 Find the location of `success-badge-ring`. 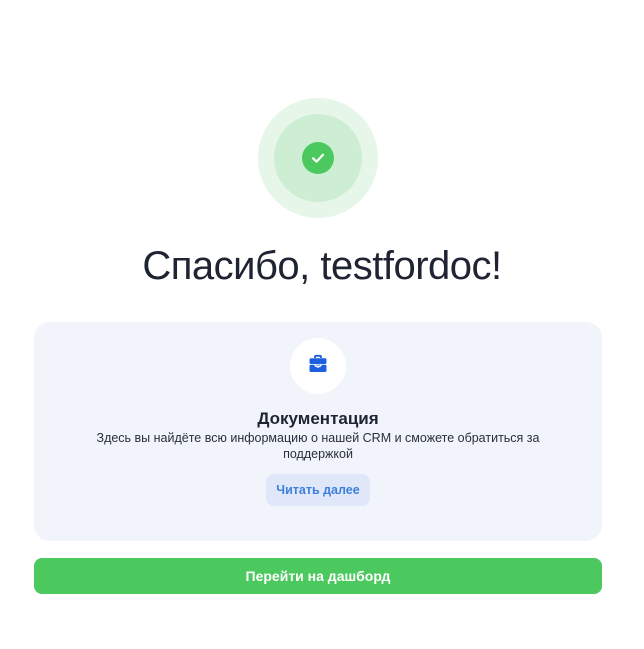

success-badge-ring is located at coordinates (318, 158).